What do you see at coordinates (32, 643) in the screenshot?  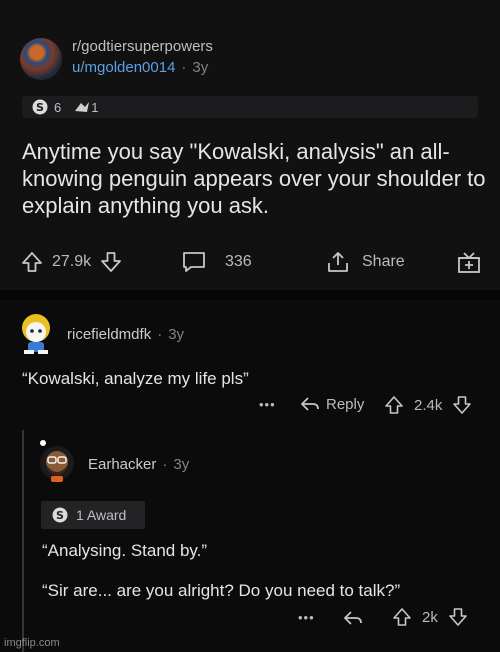 I see `watermark: imgflip.com` at bounding box center [32, 643].